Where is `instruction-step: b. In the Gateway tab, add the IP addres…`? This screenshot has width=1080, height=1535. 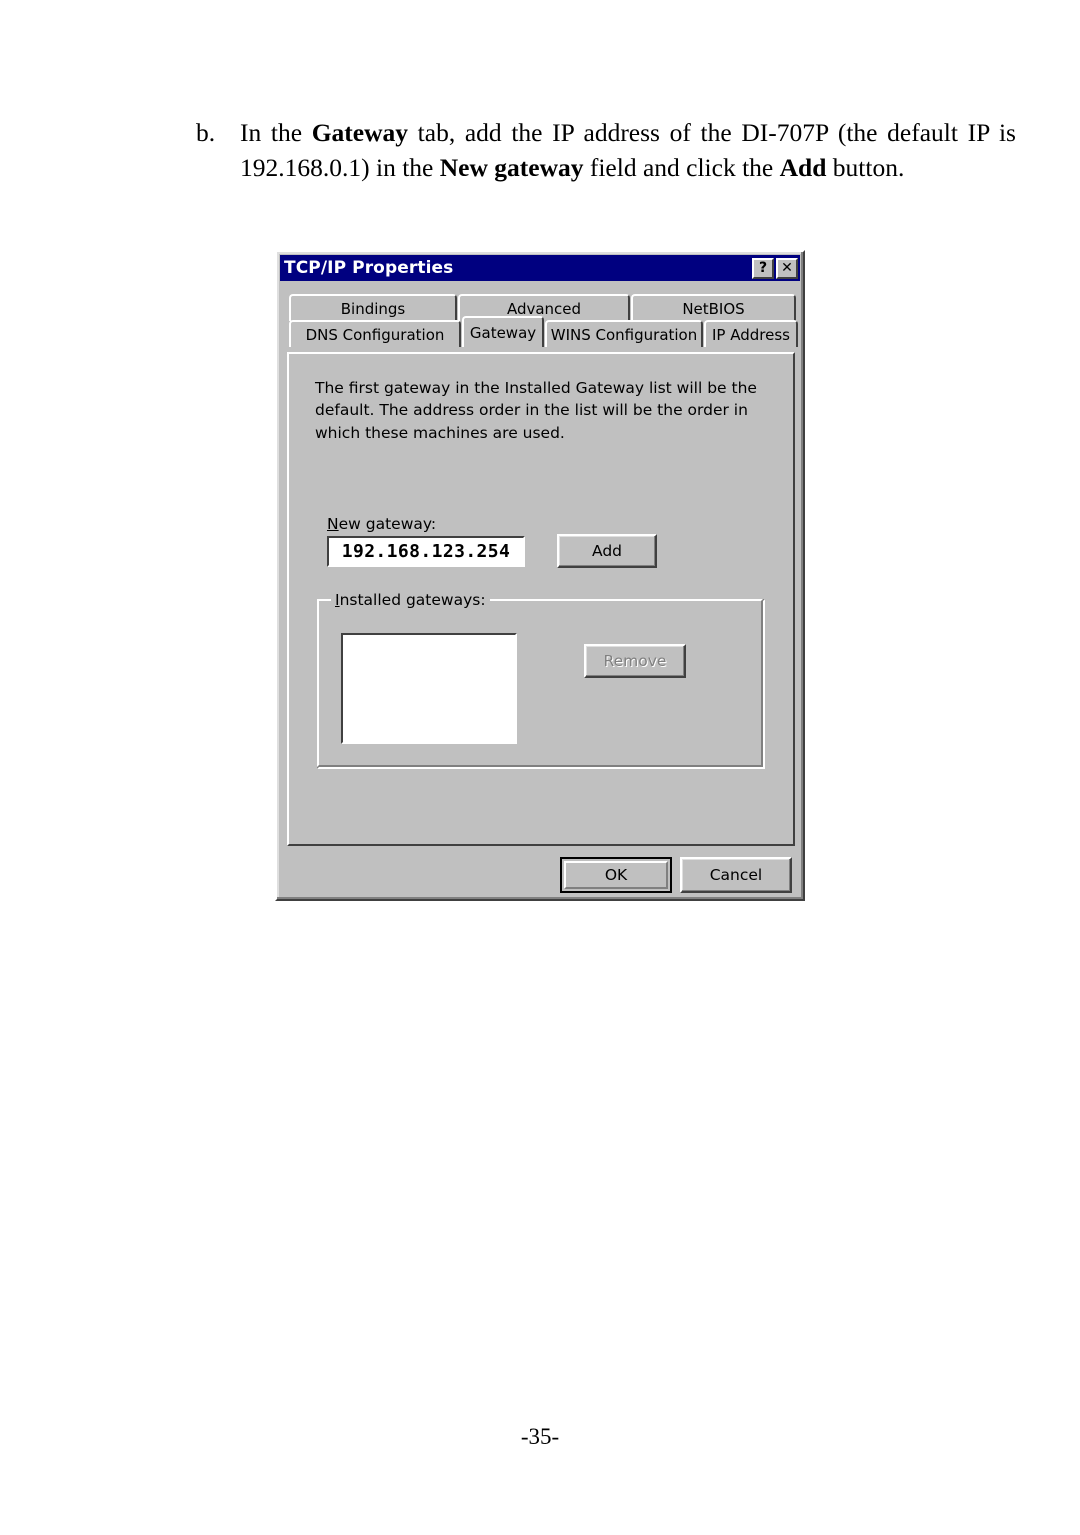
instruction-step: b. In the Gateway tab, add the IP addres… is located at coordinates (606, 151).